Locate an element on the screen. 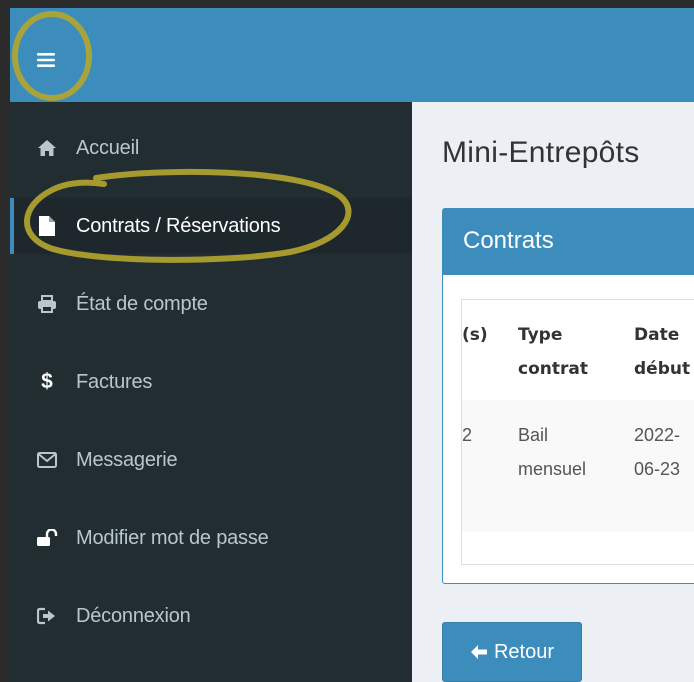 Image resolution: width=694 pixels, height=682 pixels. sidebar-item-label: Factures is located at coordinates (114, 381).